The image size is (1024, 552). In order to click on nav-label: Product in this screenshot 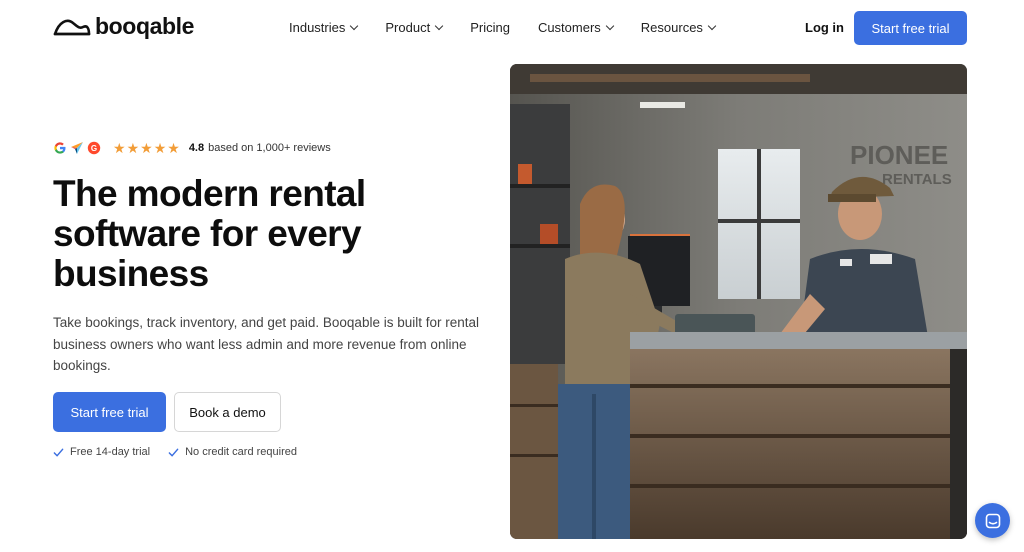, I will do `click(408, 27)`.